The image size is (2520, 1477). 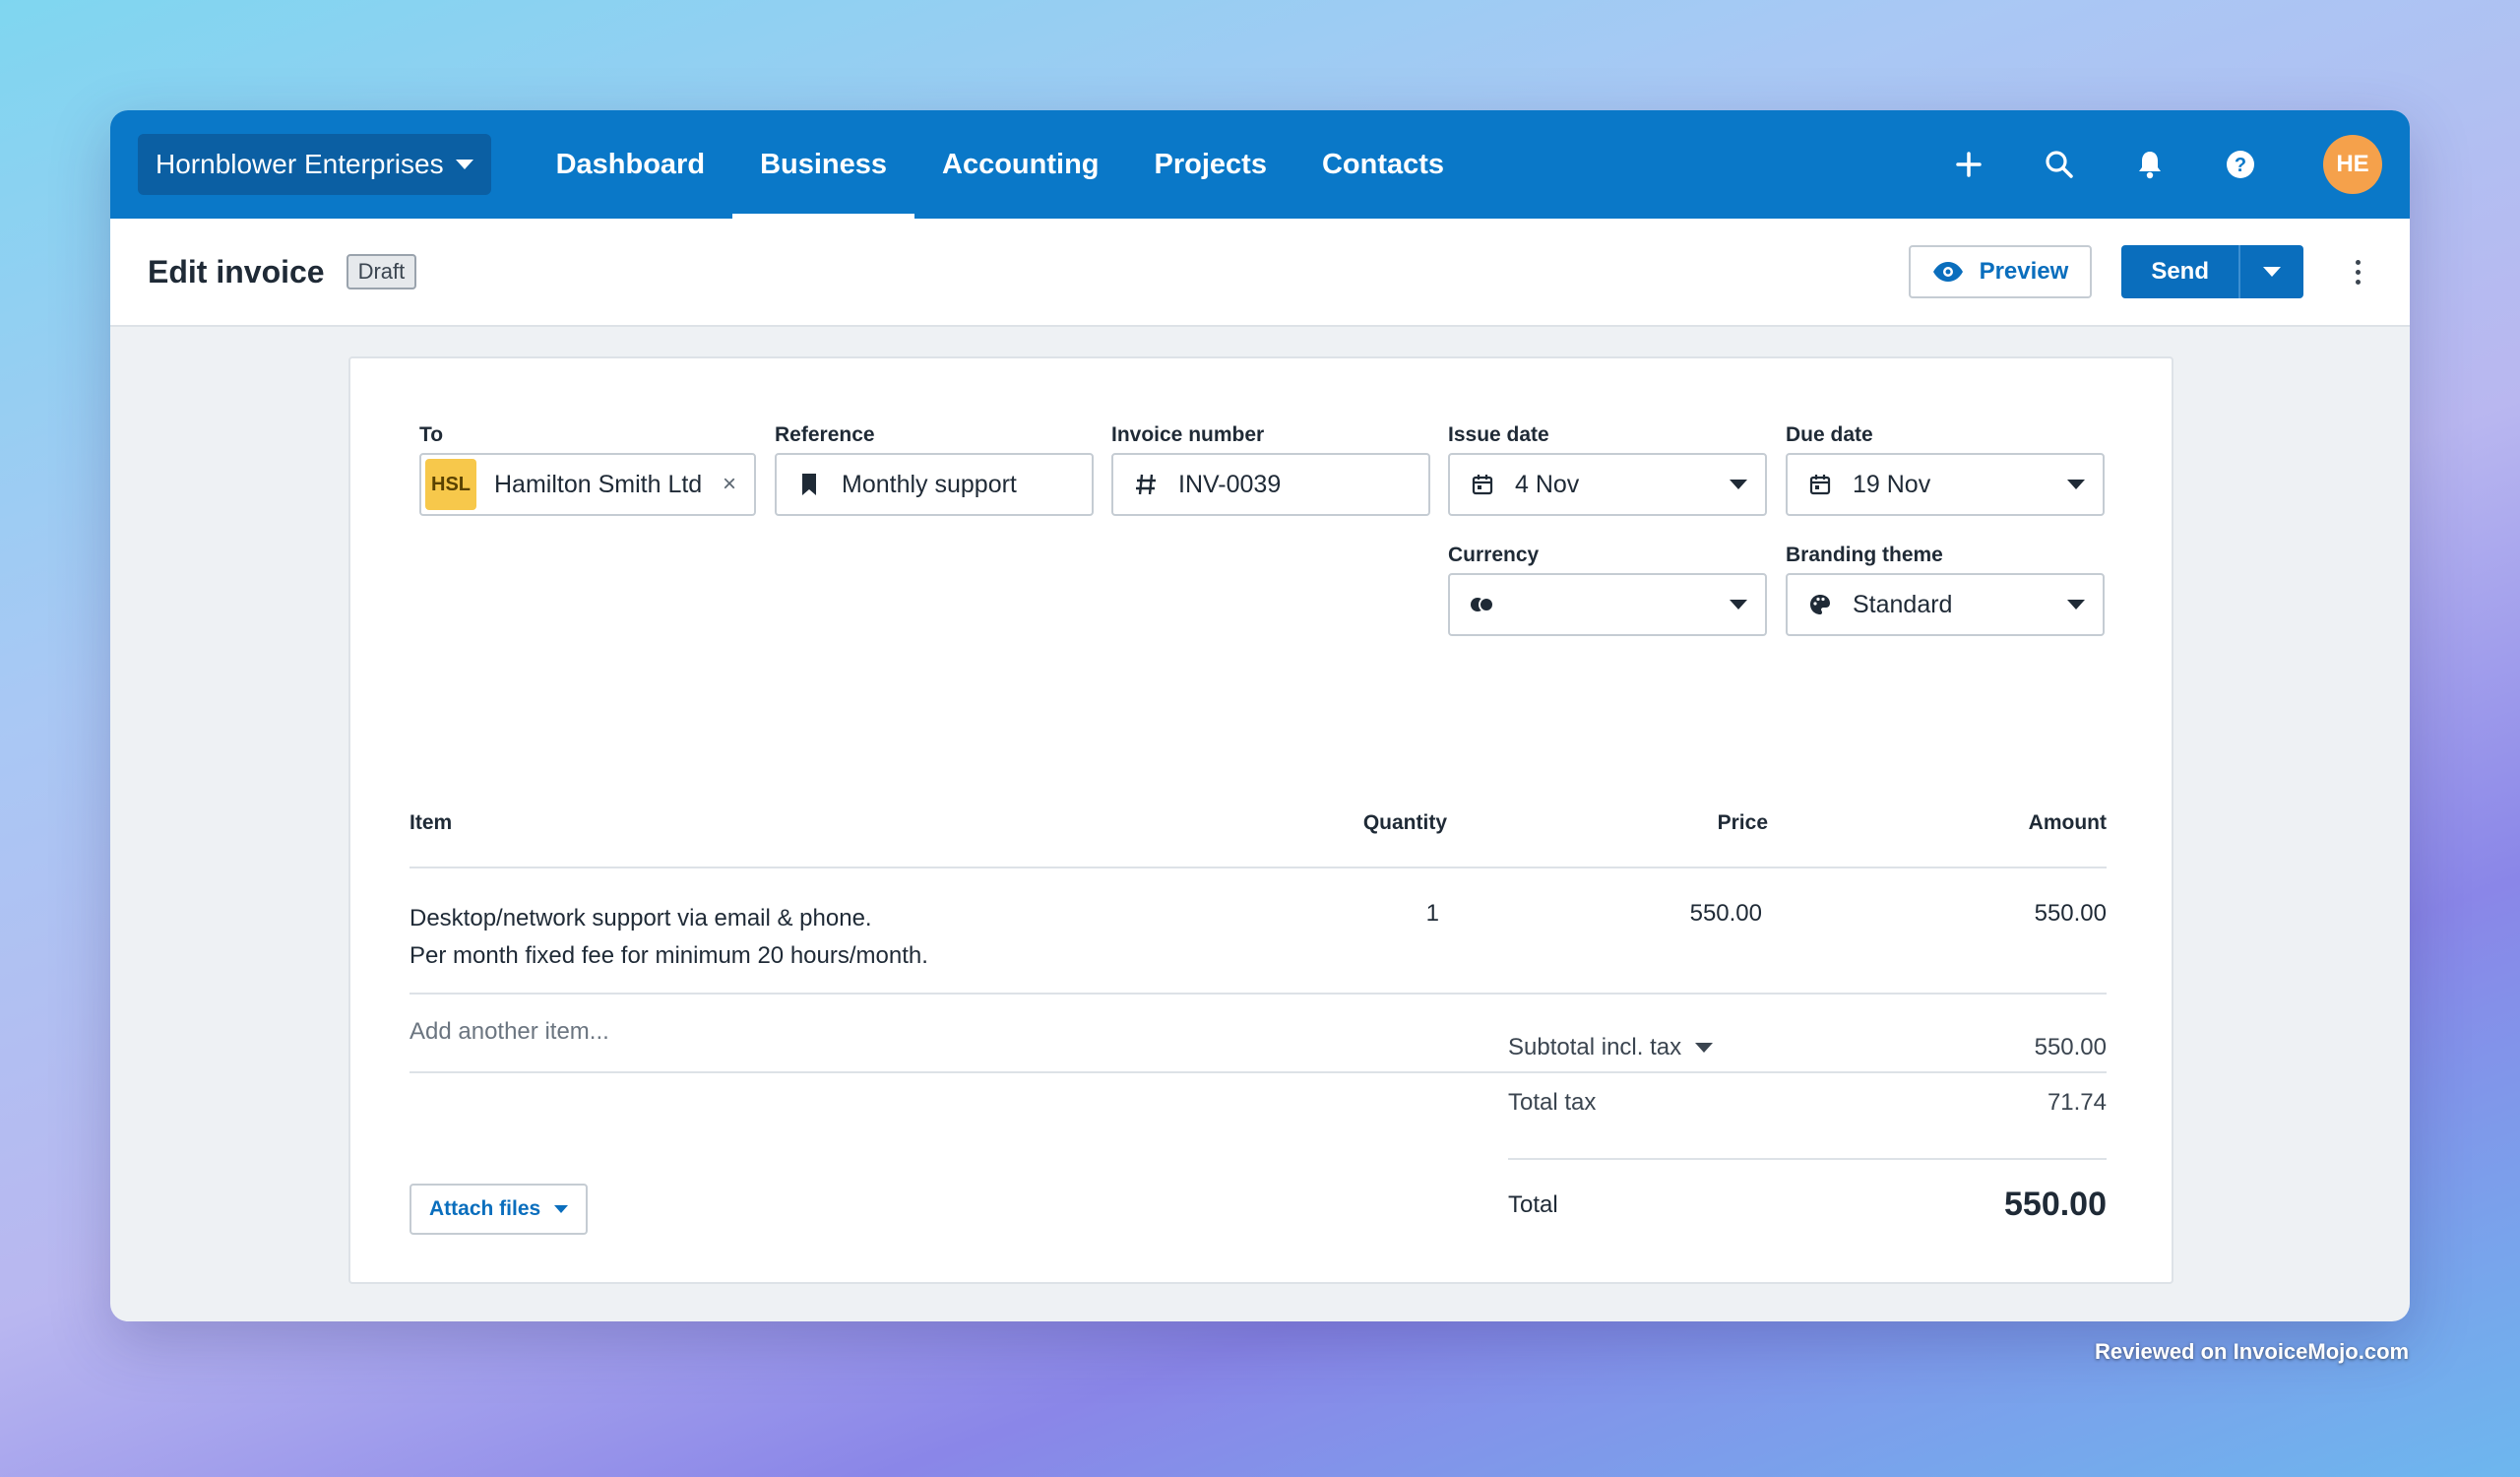 What do you see at coordinates (1383, 164) in the screenshot?
I see `nav-contacts: Contacts` at bounding box center [1383, 164].